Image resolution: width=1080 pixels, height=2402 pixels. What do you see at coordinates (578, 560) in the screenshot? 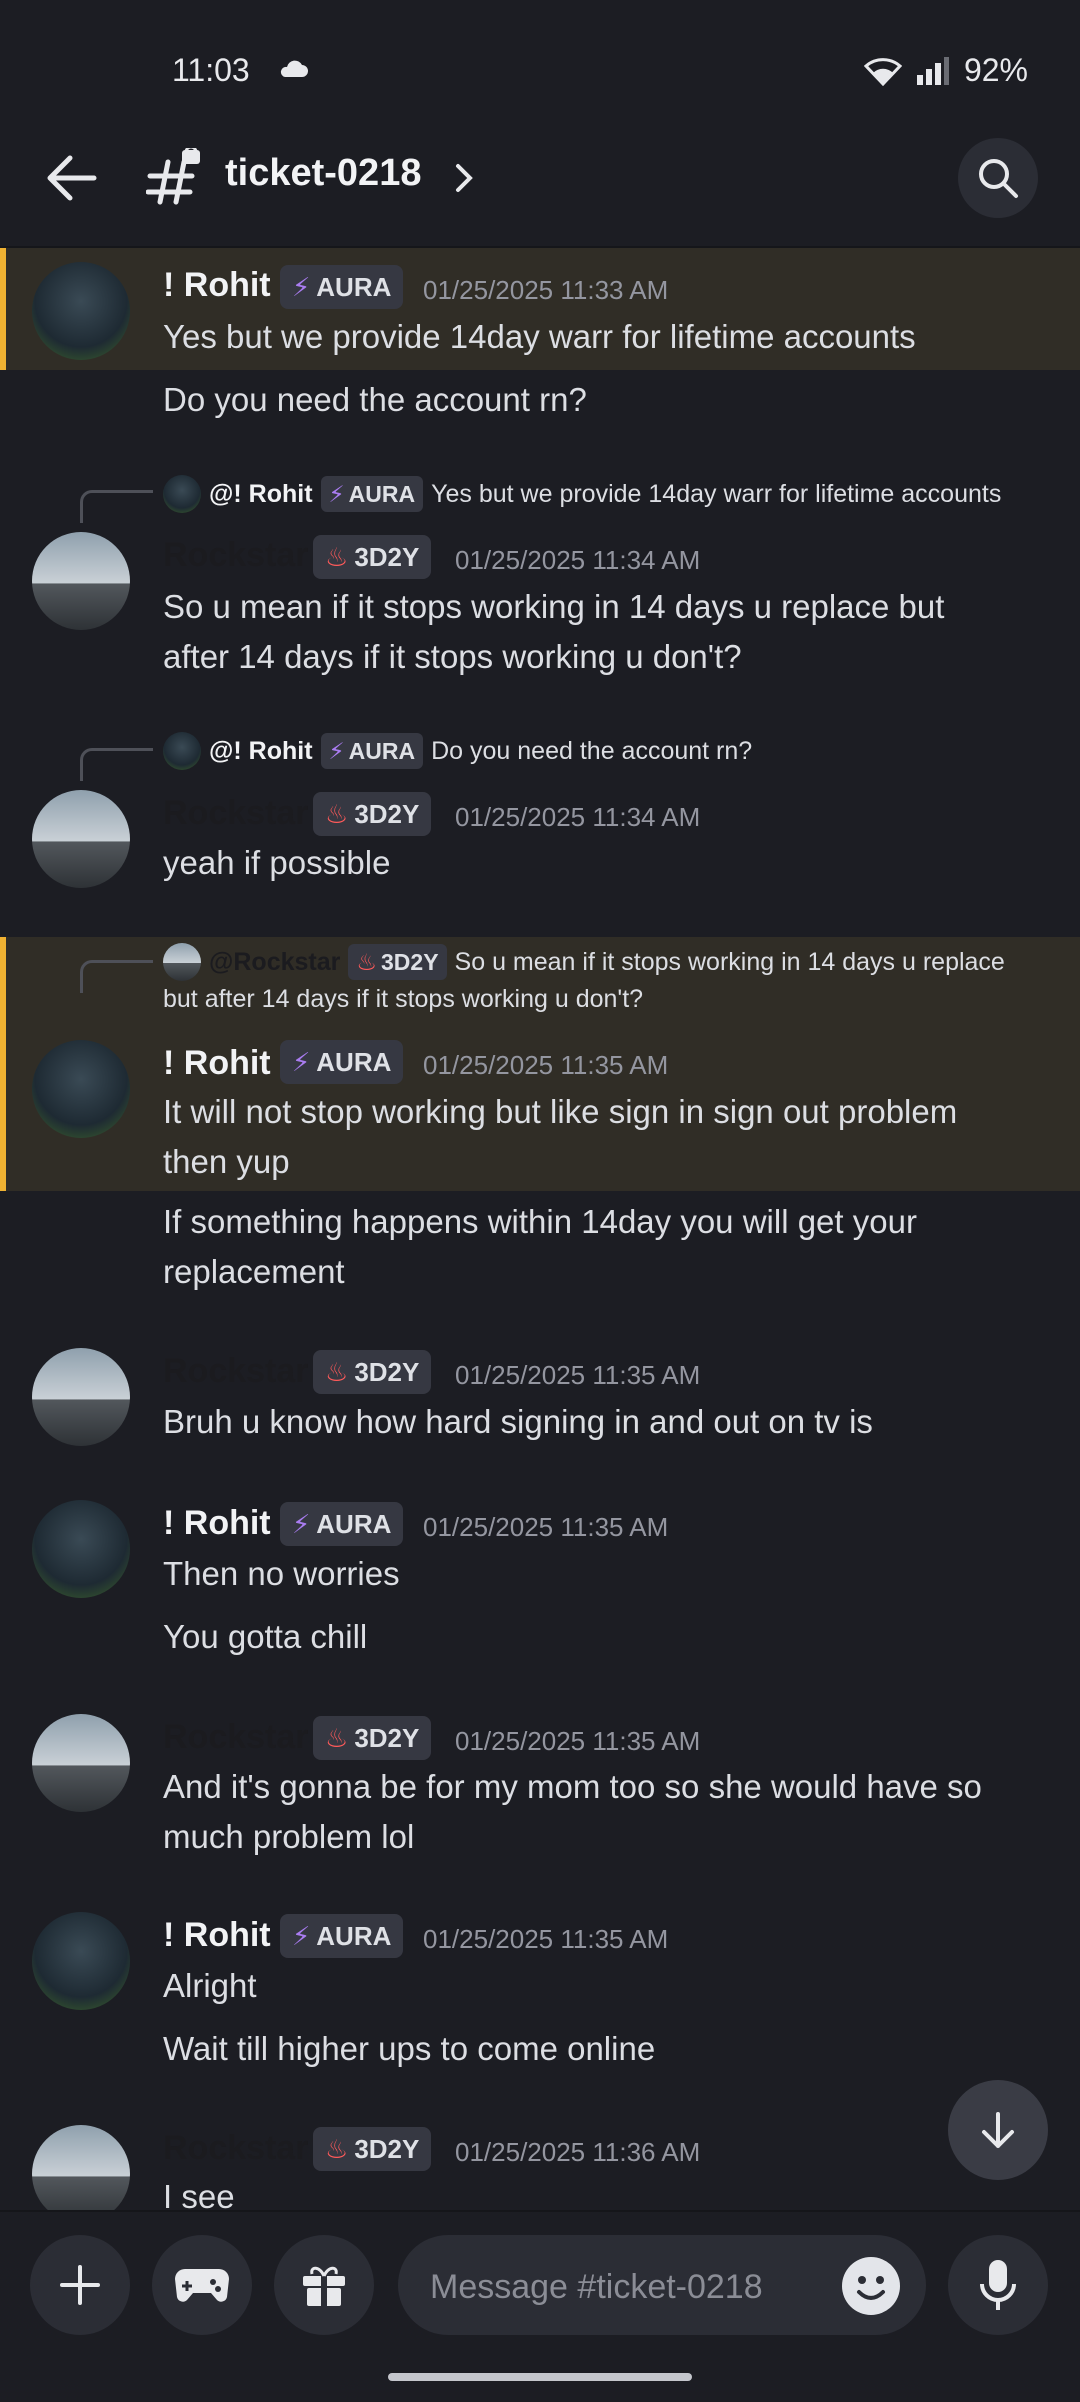
I see `timestamp: 01/25/2025 11:34 AM` at bounding box center [578, 560].